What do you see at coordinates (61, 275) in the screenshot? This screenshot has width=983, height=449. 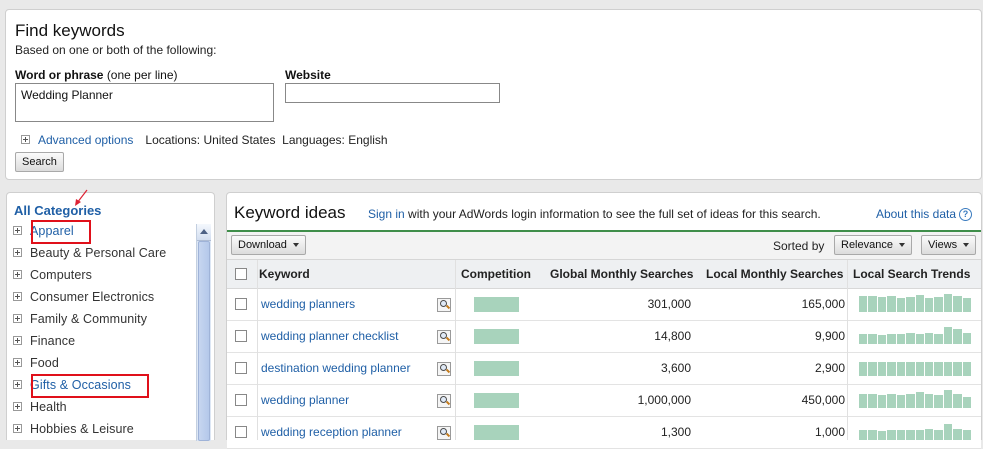 I see `category-label: Computers` at bounding box center [61, 275].